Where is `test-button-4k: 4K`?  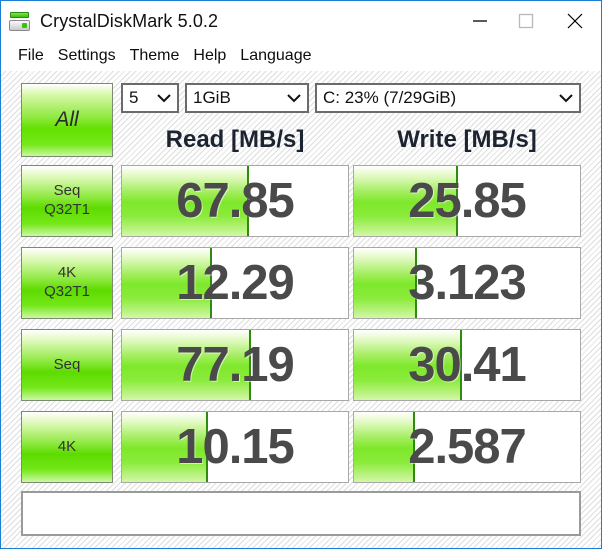 test-button-4k: 4K is located at coordinates (67, 447).